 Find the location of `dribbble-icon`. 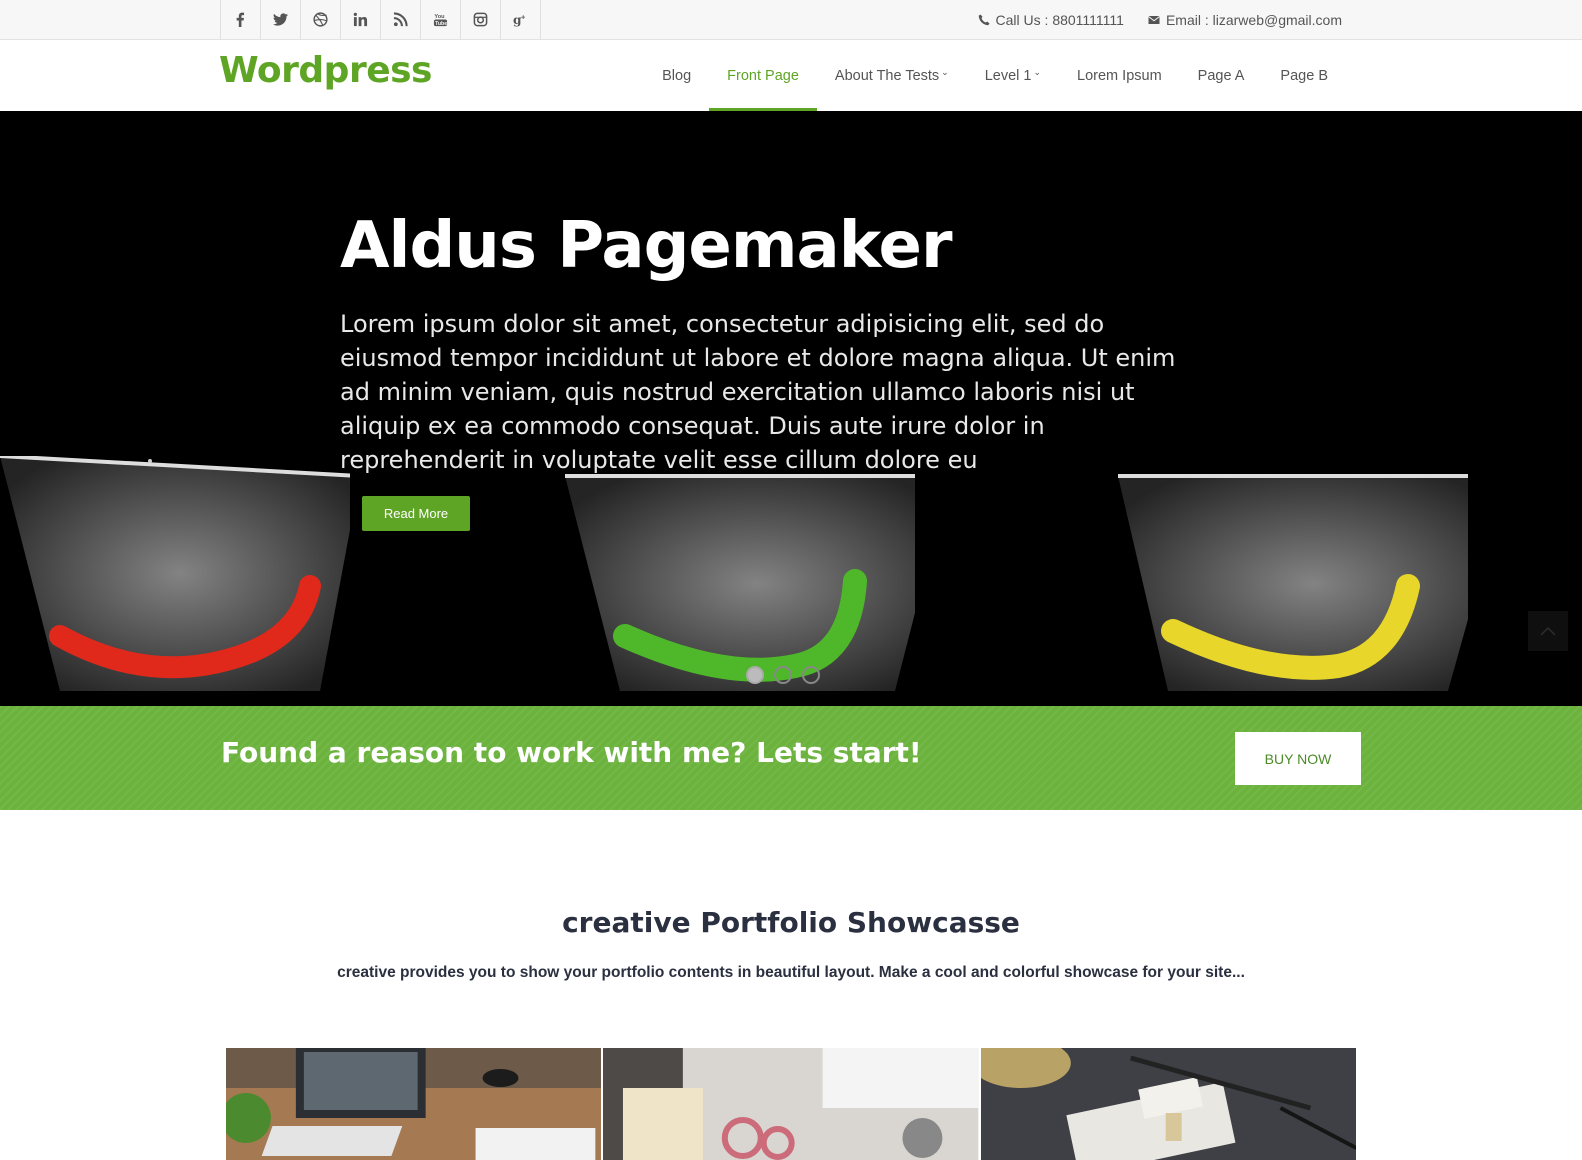

dribbble-icon is located at coordinates (321, 19).